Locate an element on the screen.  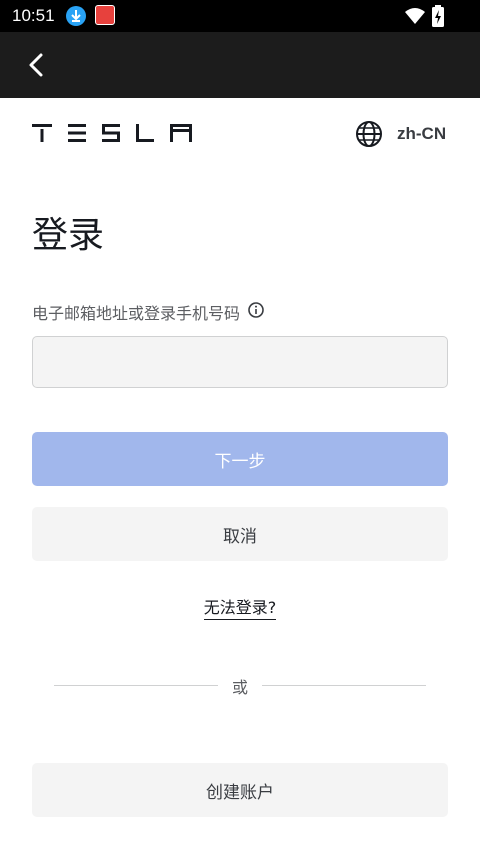
or-divider: 或 is located at coordinates (240, 687).